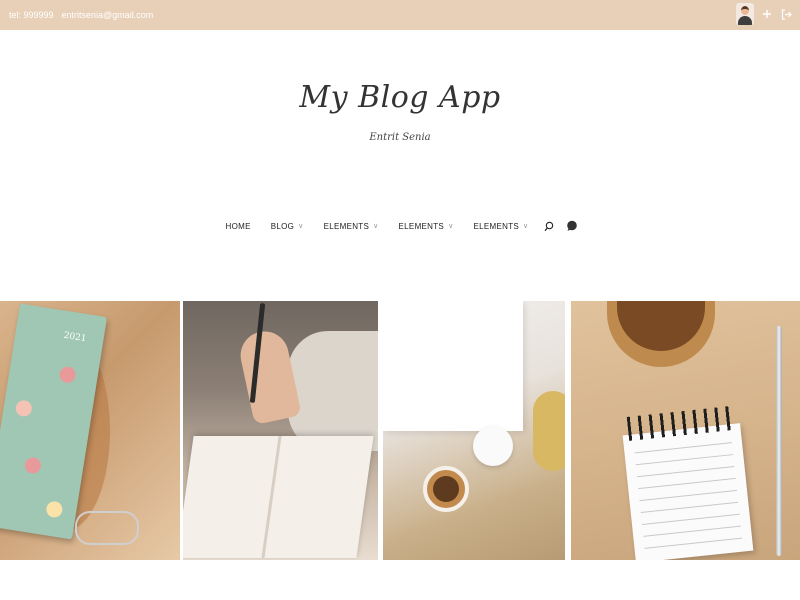 Image resolution: width=800 pixels, height=600 pixels. What do you see at coordinates (400, 97) in the screenshot?
I see `blog-title: My Blog App` at bounding box center [400, 97].